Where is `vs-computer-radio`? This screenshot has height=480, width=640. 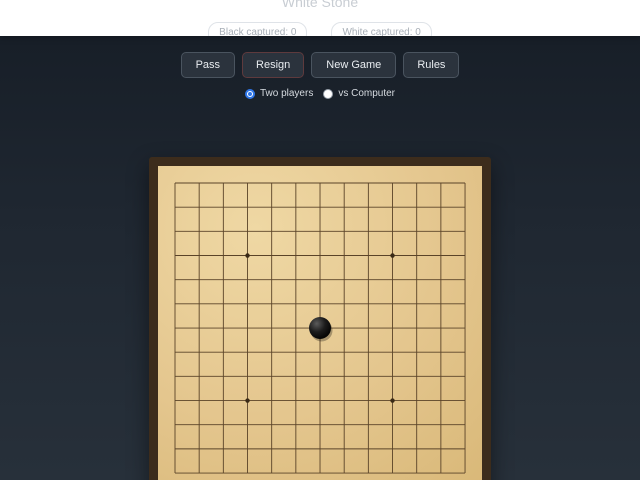 vs-computer-radio is located at coordinates (328, 93).